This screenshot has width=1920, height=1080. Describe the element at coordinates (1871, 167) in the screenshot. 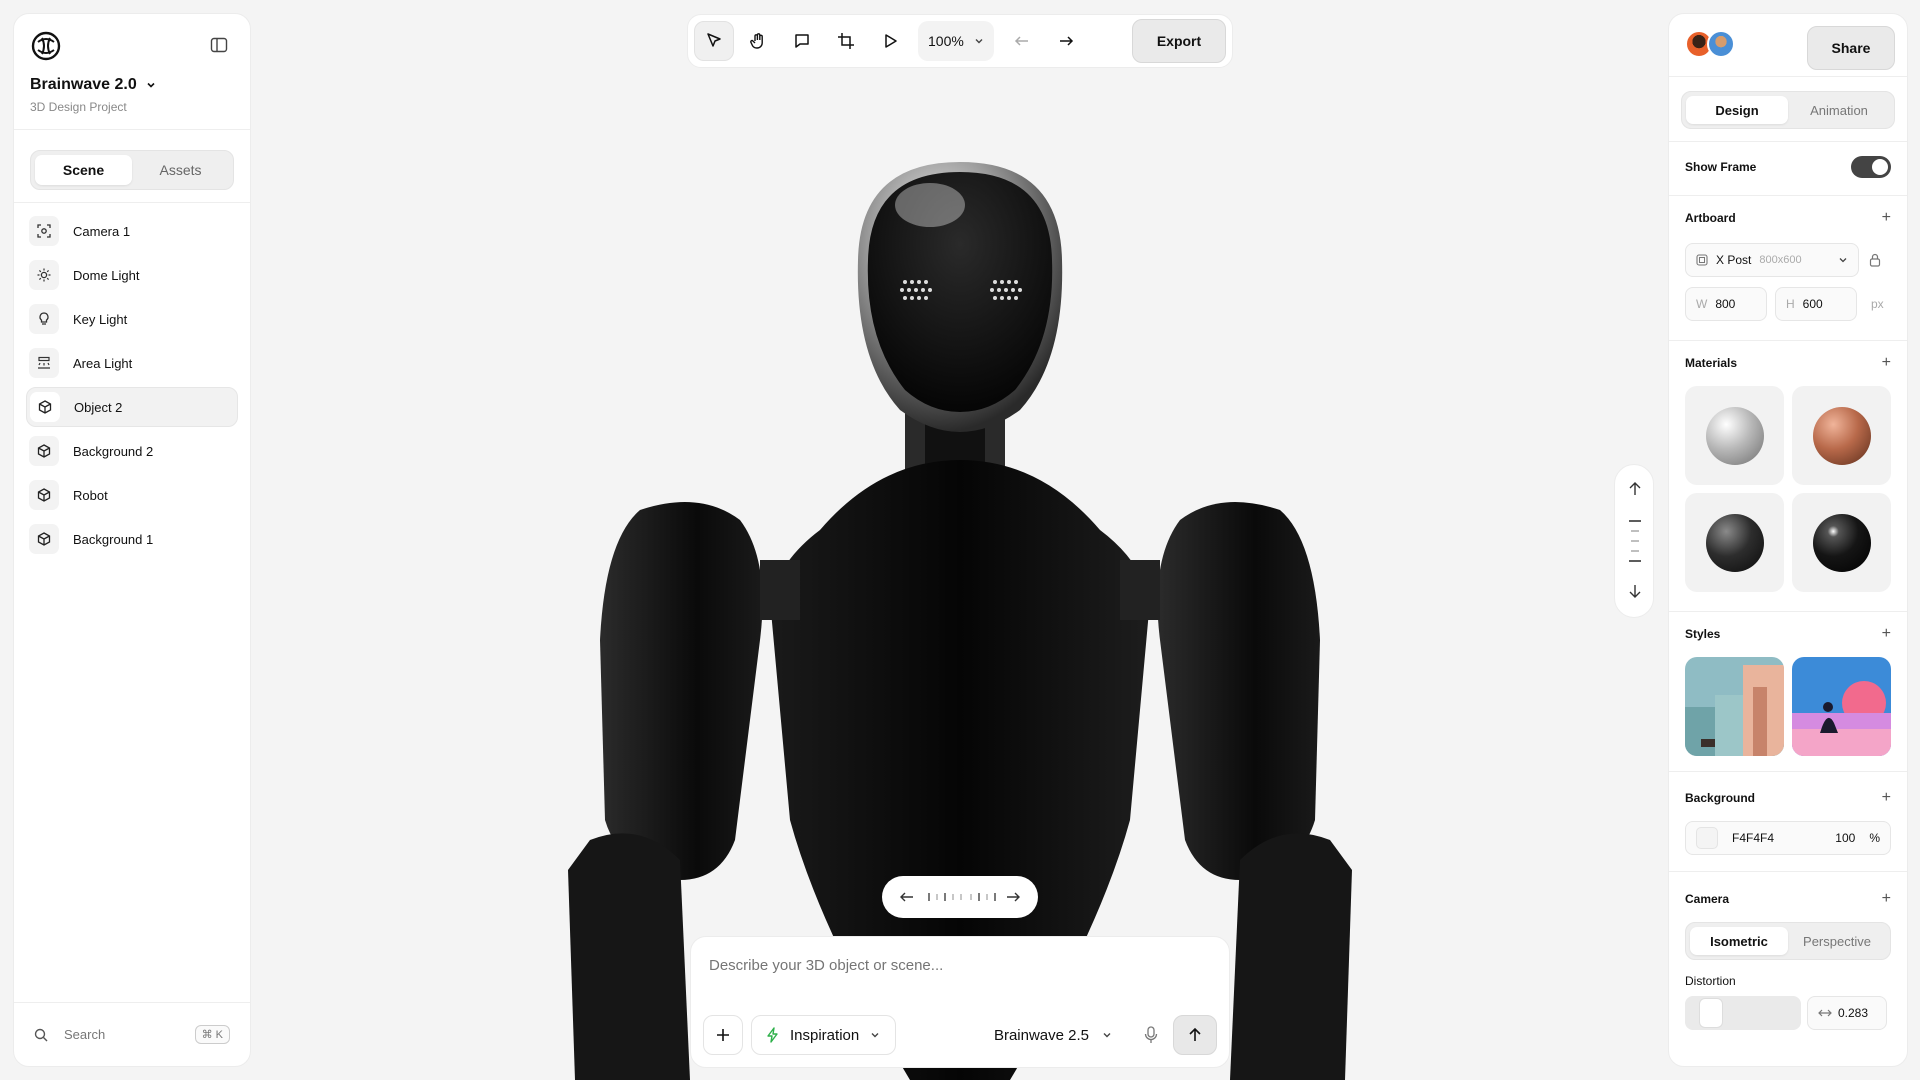

I see `show-frame-toggle` at that location.